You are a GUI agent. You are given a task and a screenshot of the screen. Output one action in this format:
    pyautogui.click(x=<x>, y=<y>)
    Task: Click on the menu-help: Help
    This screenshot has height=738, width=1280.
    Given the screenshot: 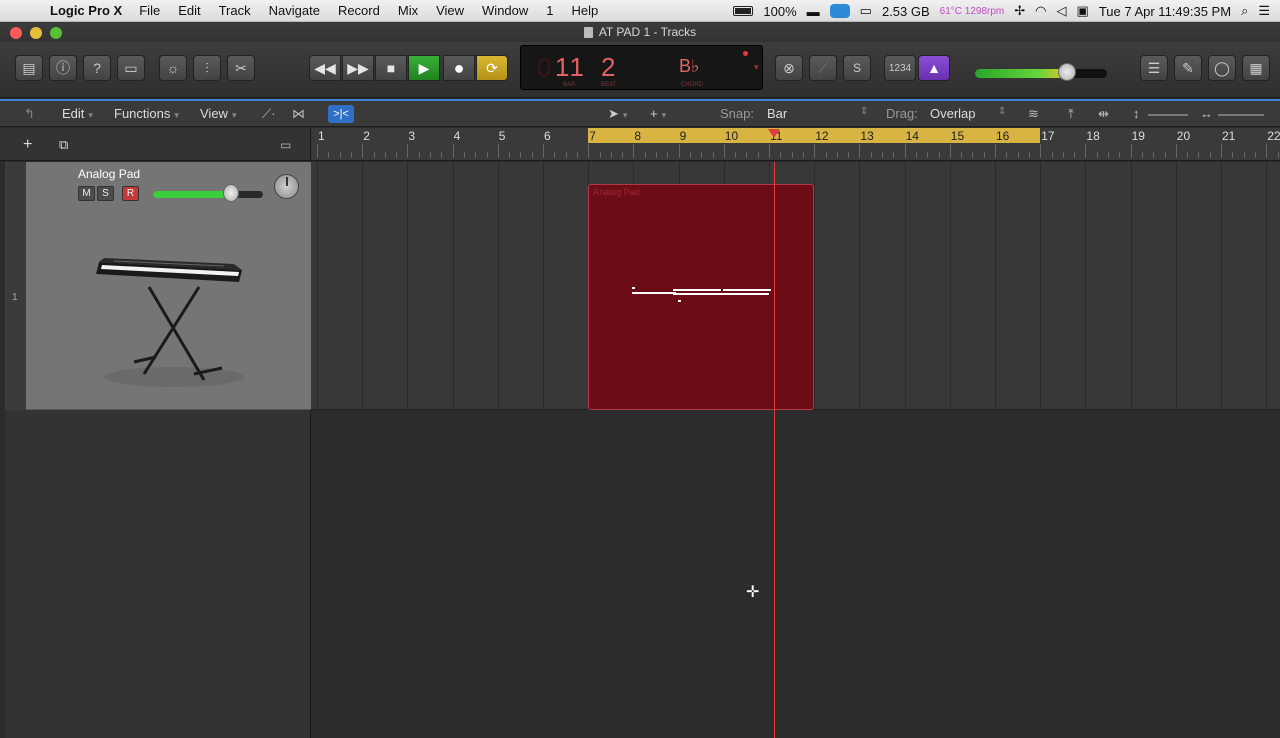 What is the action you would take?
    pyautogui.click(x=585, y=10)
    